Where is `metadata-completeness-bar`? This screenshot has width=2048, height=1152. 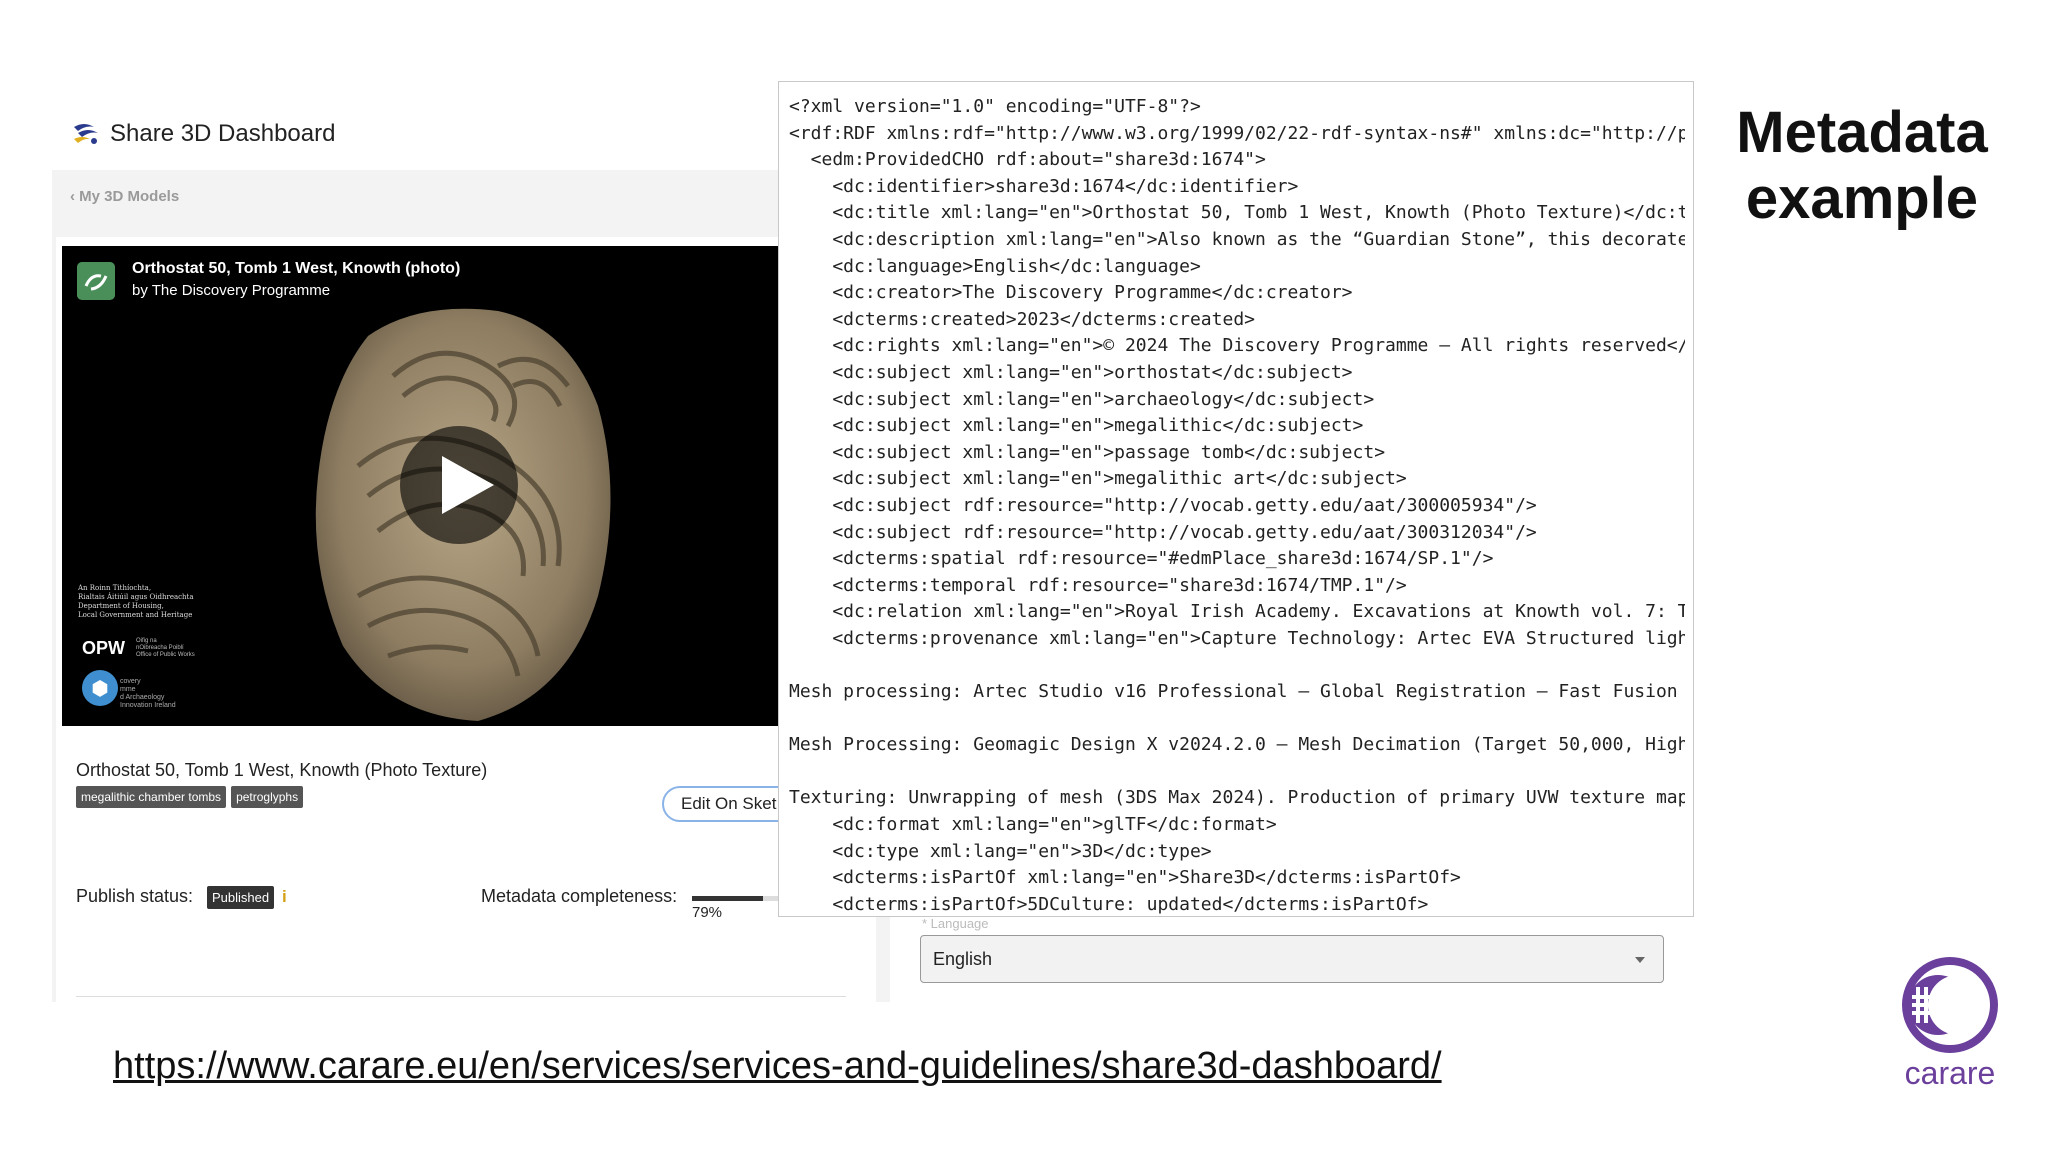 metadata-completeness-bar is located at coordinates (737, 898).